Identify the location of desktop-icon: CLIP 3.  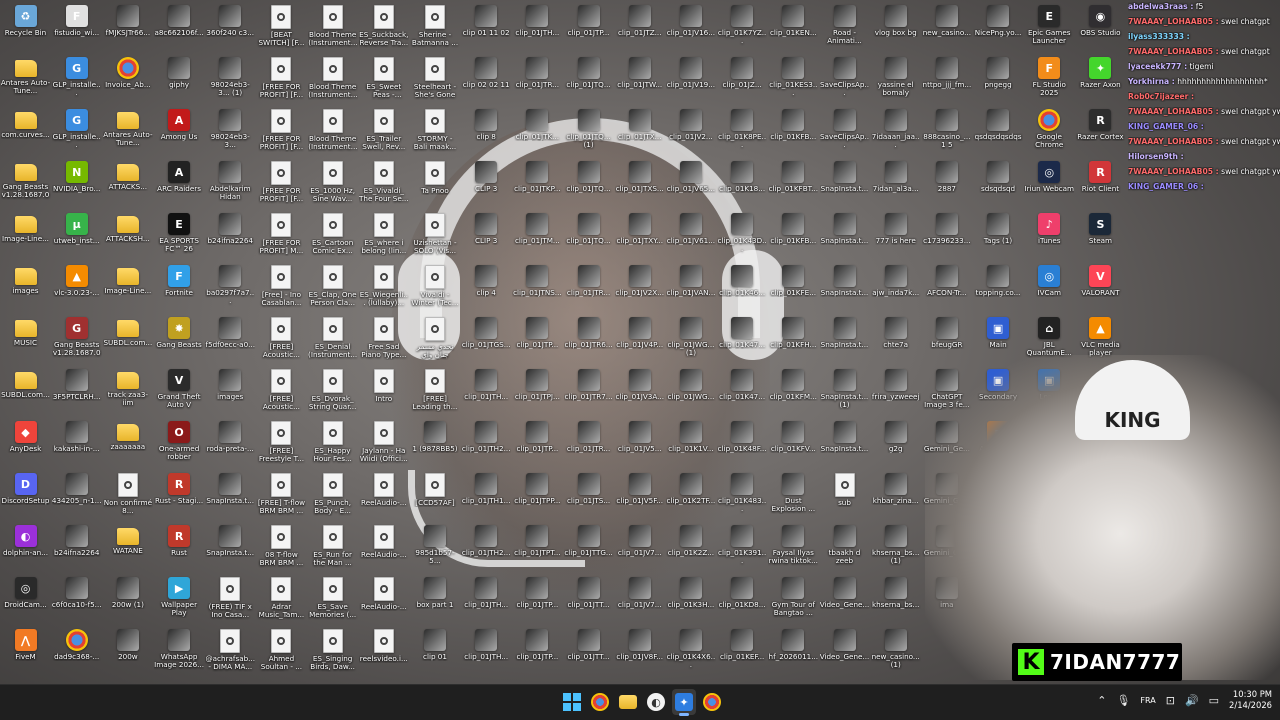
(486, 236).